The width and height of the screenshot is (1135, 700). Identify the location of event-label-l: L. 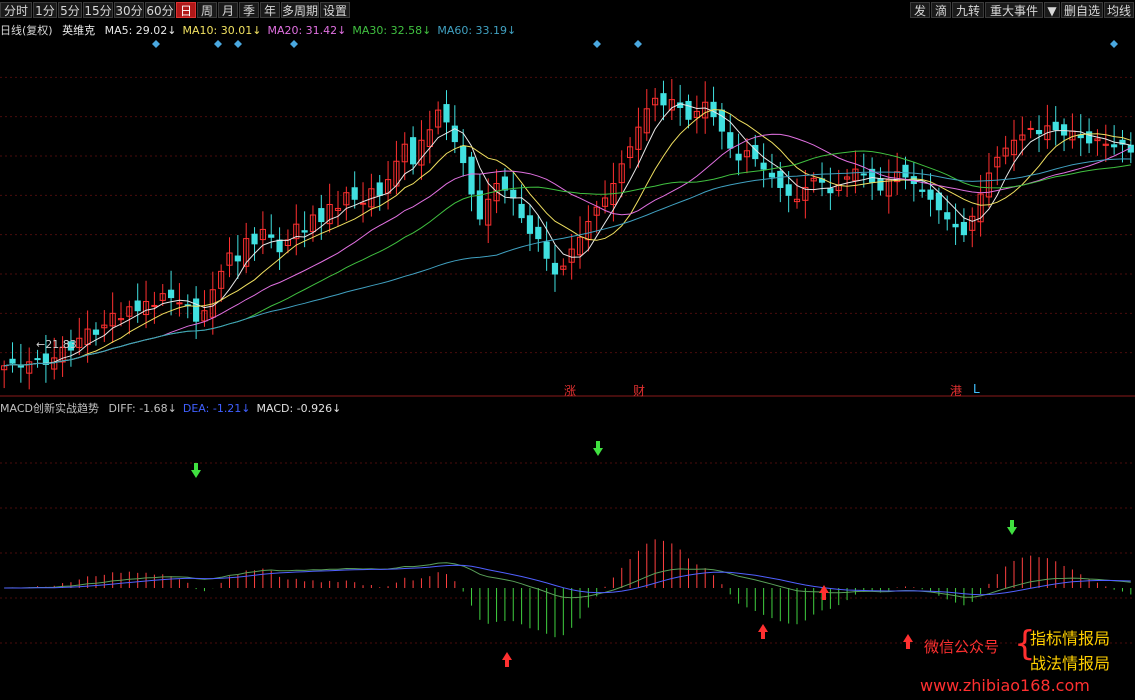
(976, 389).